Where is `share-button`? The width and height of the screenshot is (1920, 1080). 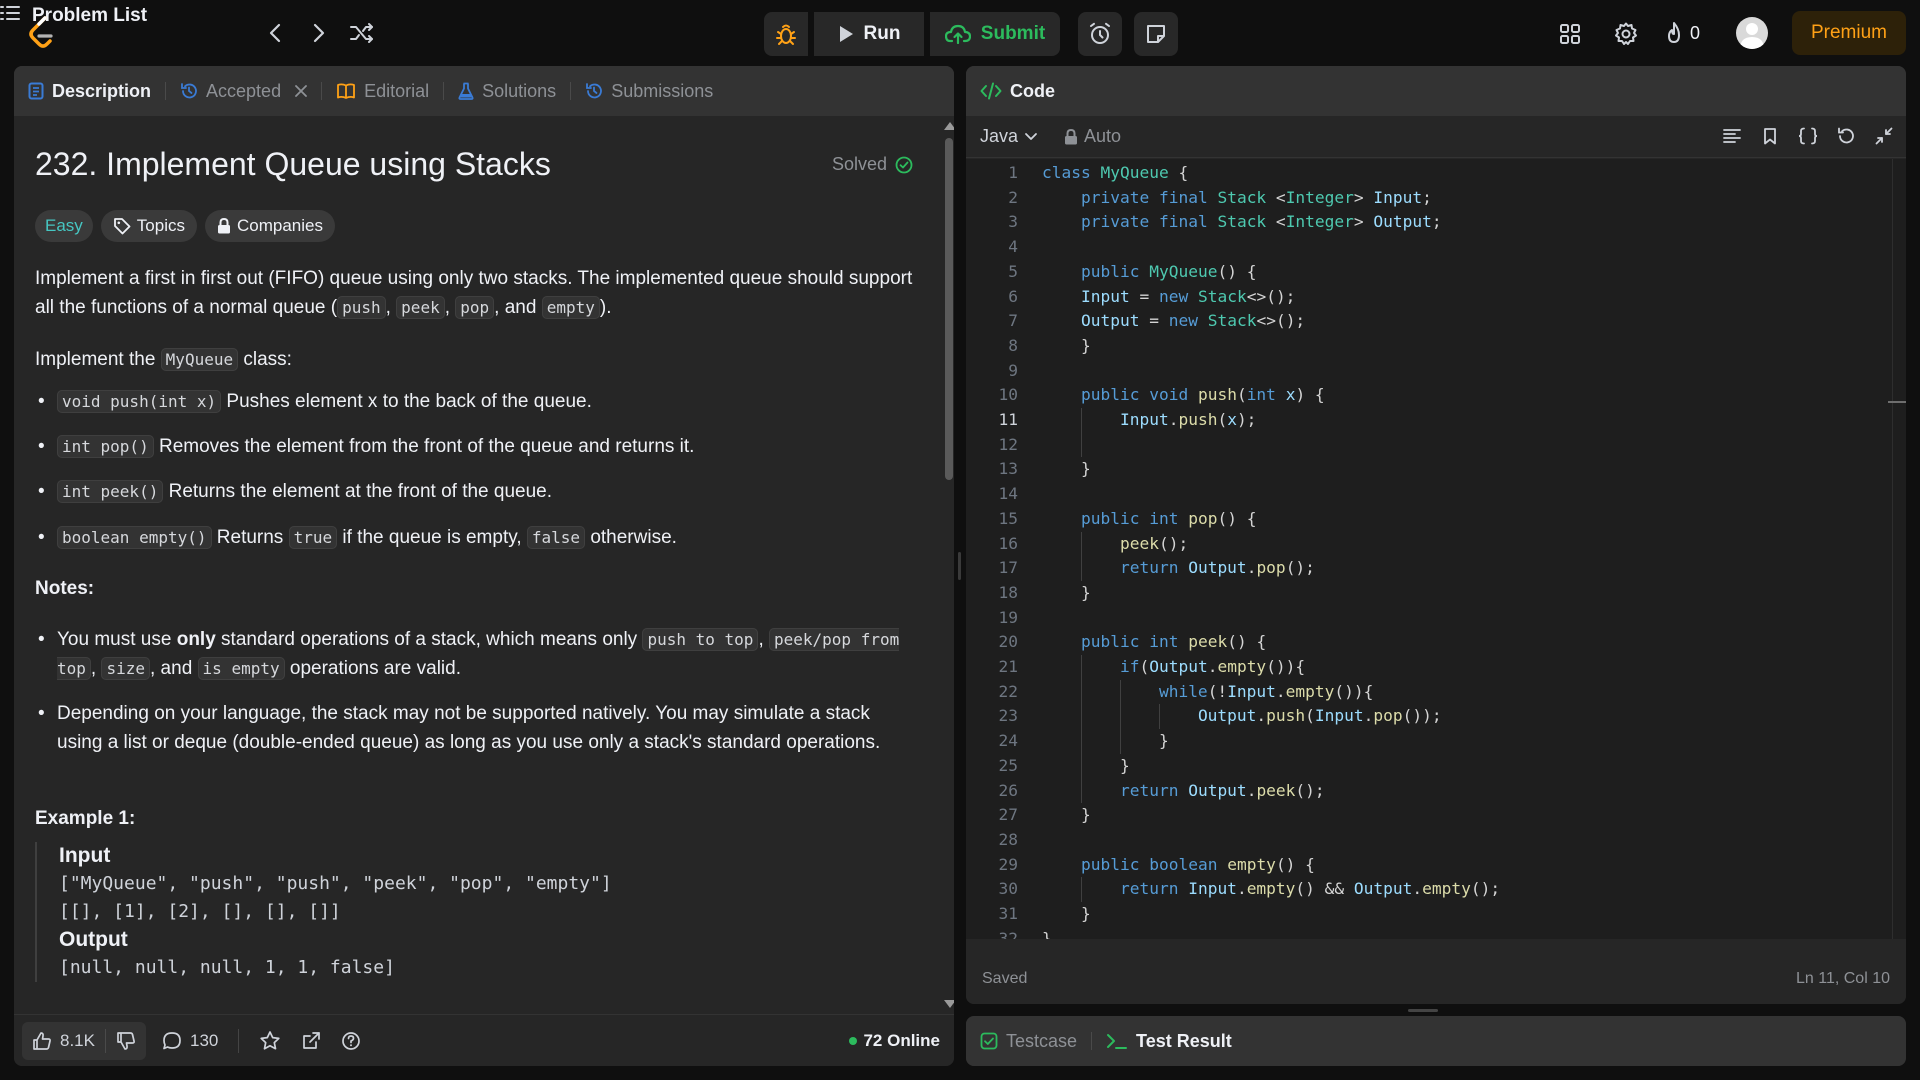
share-button is located at coordinates (311, 1041).